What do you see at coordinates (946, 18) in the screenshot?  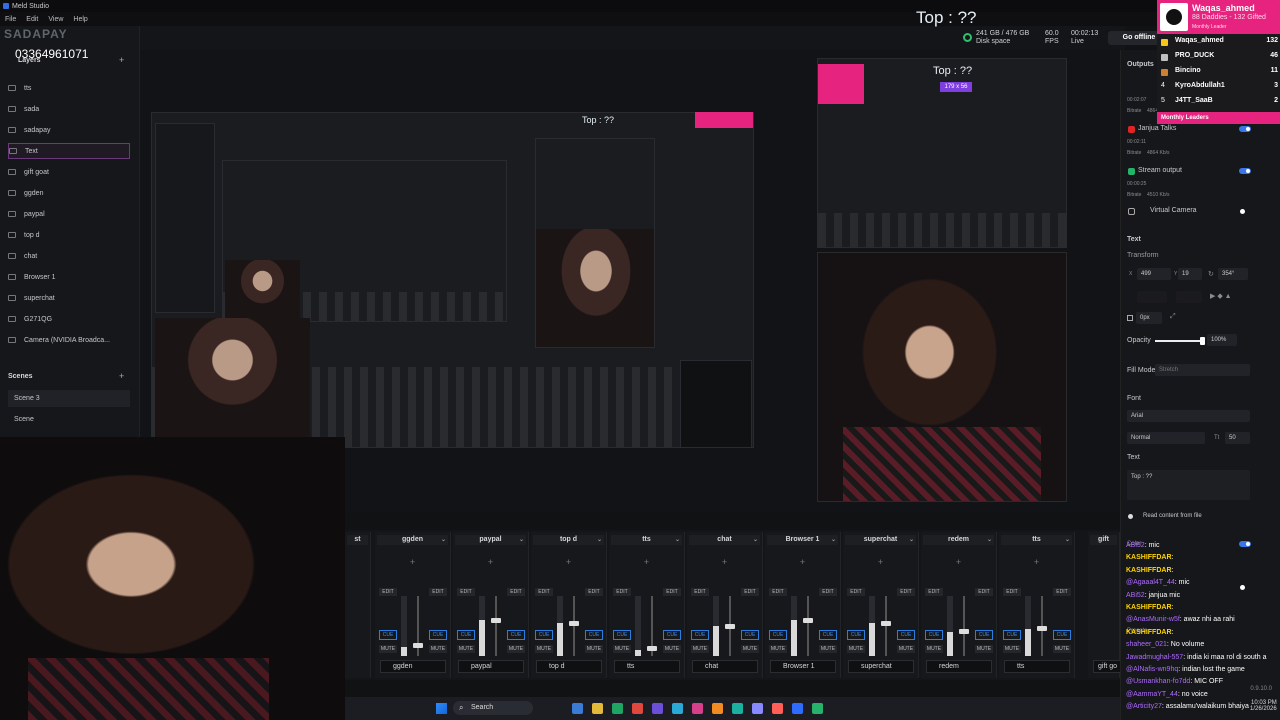 I see `top-text-overlay: Top : ??` at bounding box center [946, 18].